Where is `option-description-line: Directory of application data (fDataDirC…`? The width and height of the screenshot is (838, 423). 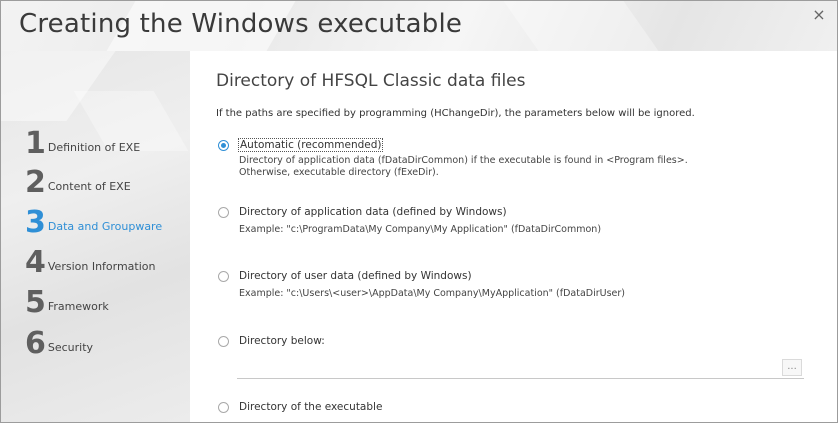 option-description-line: Directory of application data (fDataDirC… is located at coordinates (463, 160).